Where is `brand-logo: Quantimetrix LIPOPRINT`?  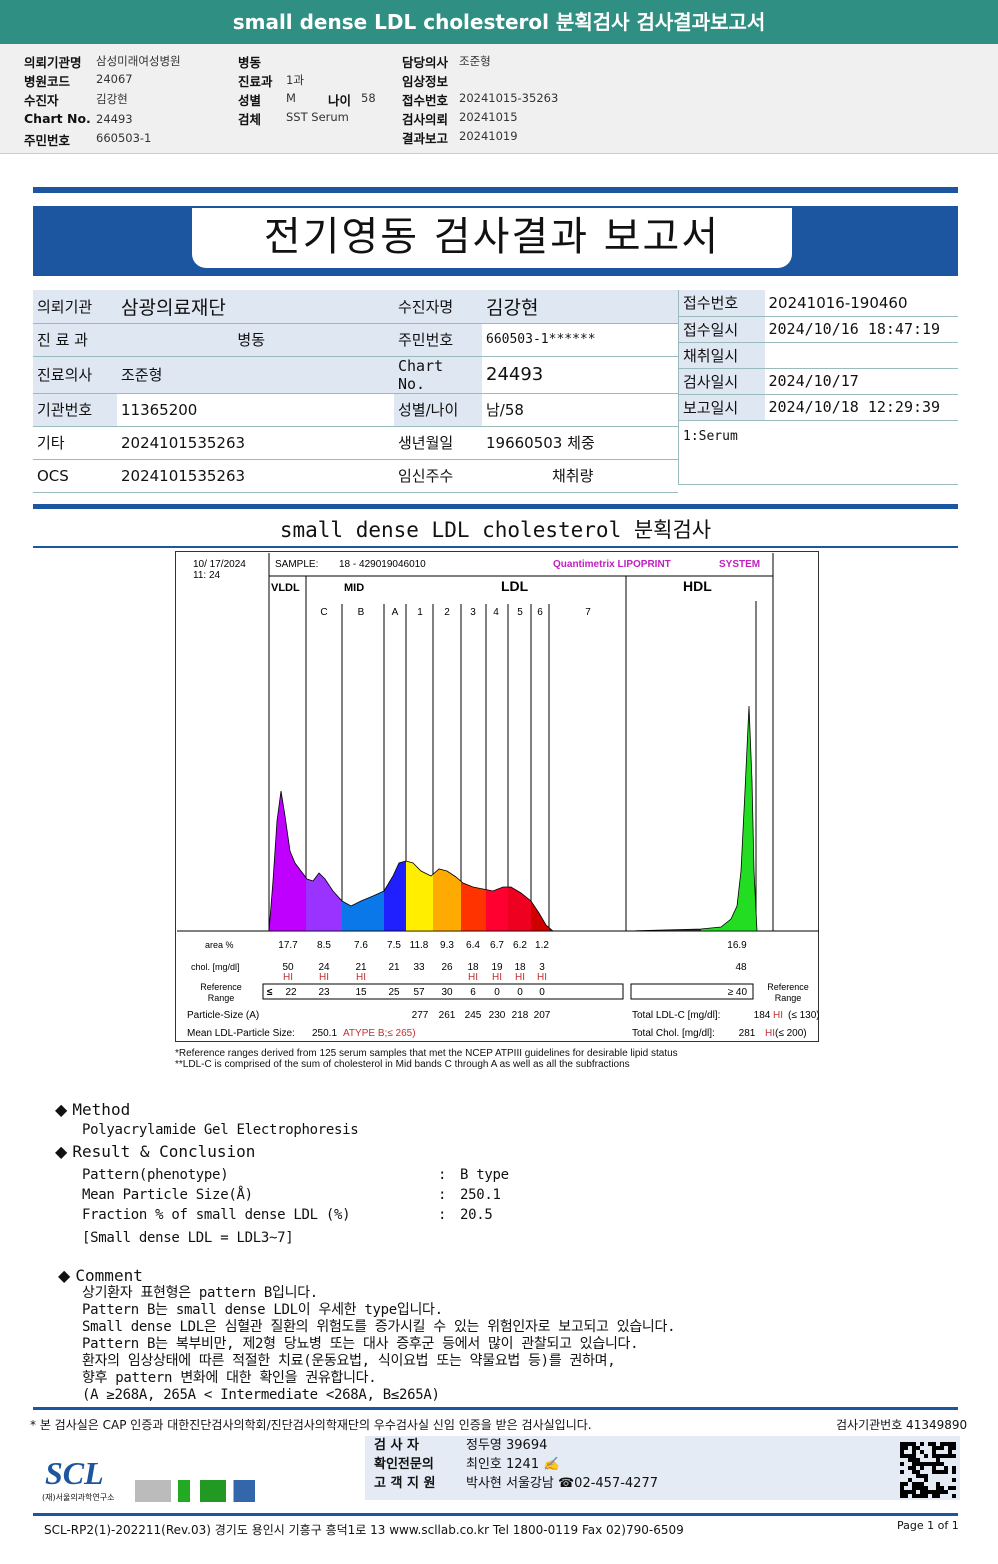
brand-logo: Quantimetrix LIPOPRINT is located at coordinates (612, 564).